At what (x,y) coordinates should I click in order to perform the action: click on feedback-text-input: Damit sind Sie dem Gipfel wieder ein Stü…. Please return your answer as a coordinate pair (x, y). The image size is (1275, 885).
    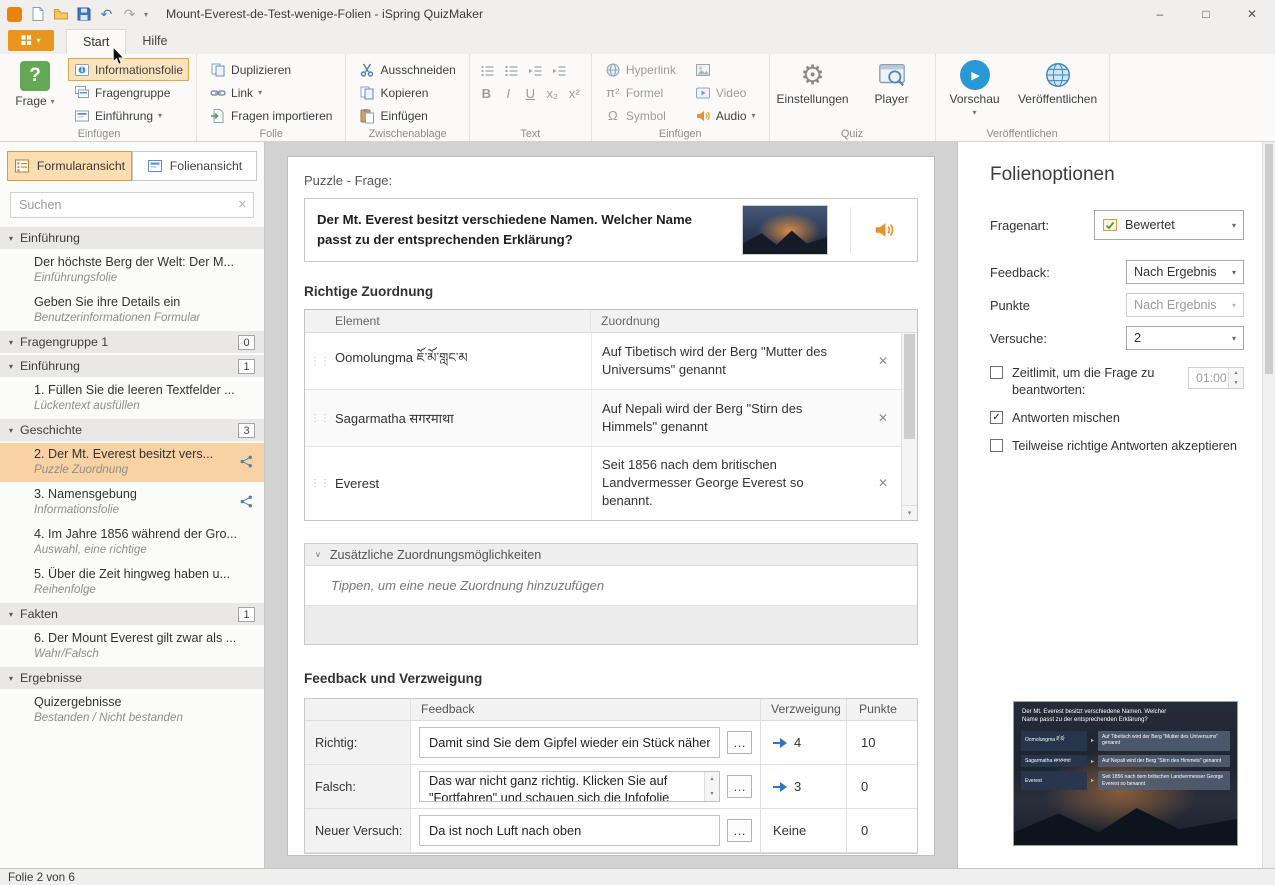
    Looking at the image, I should click on (569, 742).